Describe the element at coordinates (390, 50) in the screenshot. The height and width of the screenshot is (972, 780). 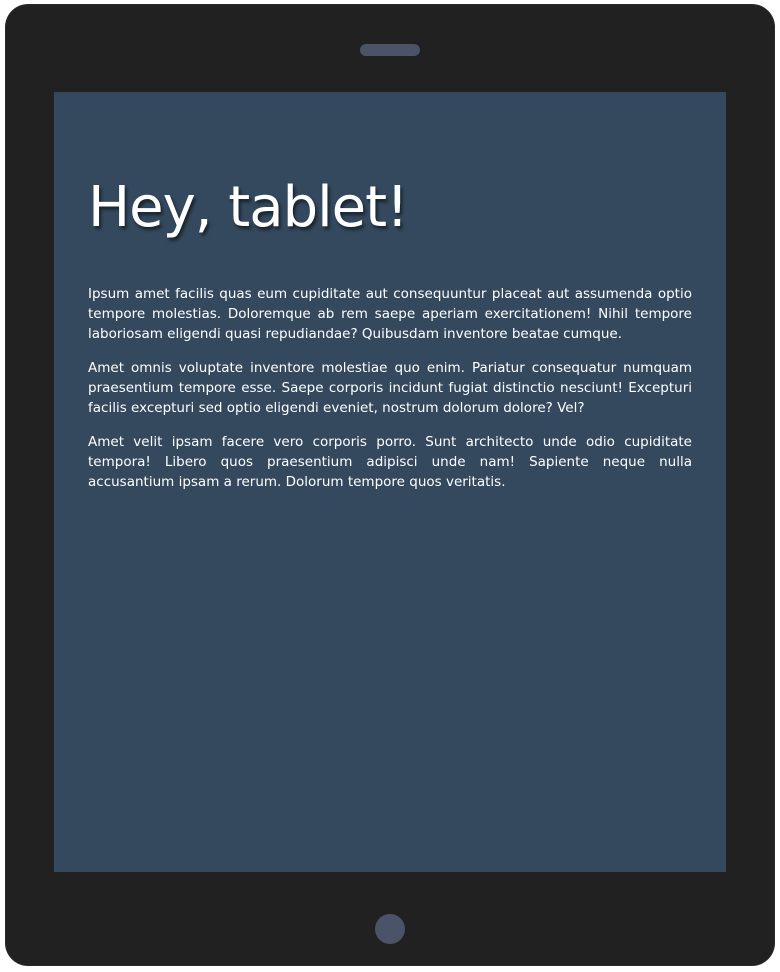
I see `speaker-grille` at that location.